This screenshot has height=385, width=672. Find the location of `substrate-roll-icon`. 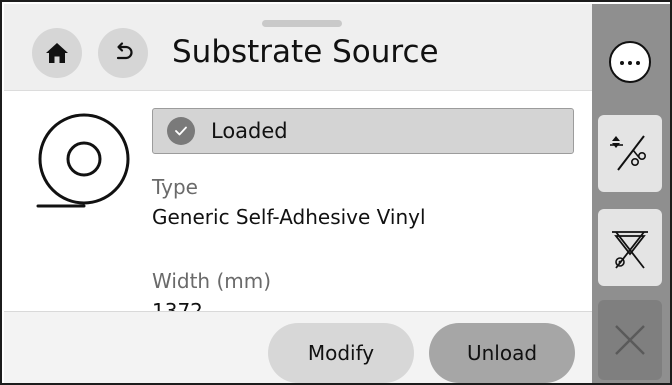

substrate-roll-icon is located at coordinates (83, 160).